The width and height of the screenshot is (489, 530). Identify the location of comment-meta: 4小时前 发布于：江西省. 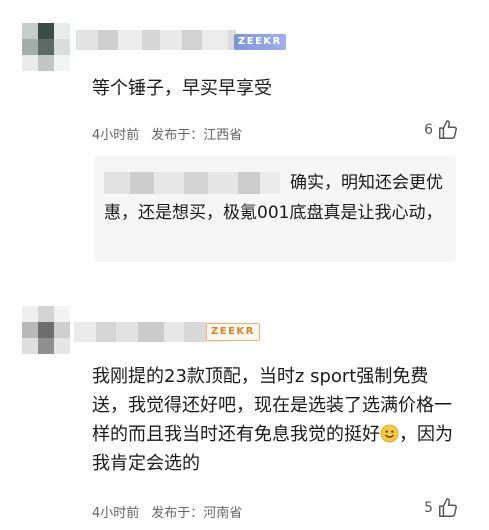
(167, 133).